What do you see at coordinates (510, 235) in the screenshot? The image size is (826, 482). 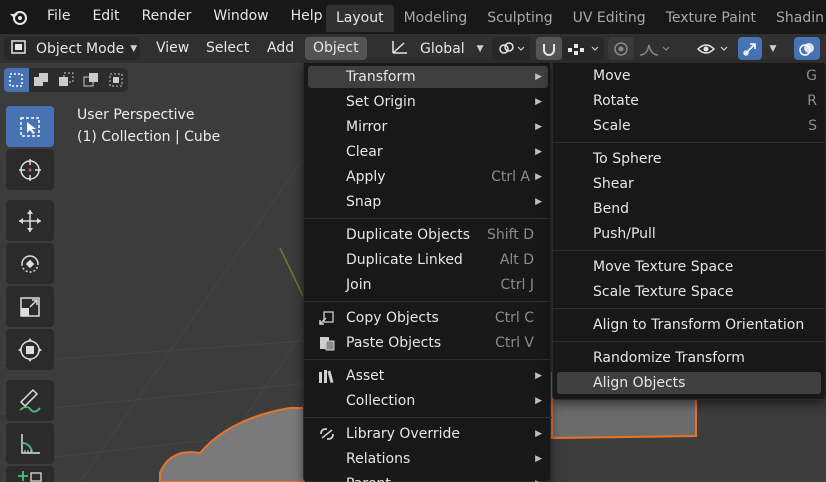 I see `object-menu-item-shortcut: Shift D` at bounding box center [510, 235].